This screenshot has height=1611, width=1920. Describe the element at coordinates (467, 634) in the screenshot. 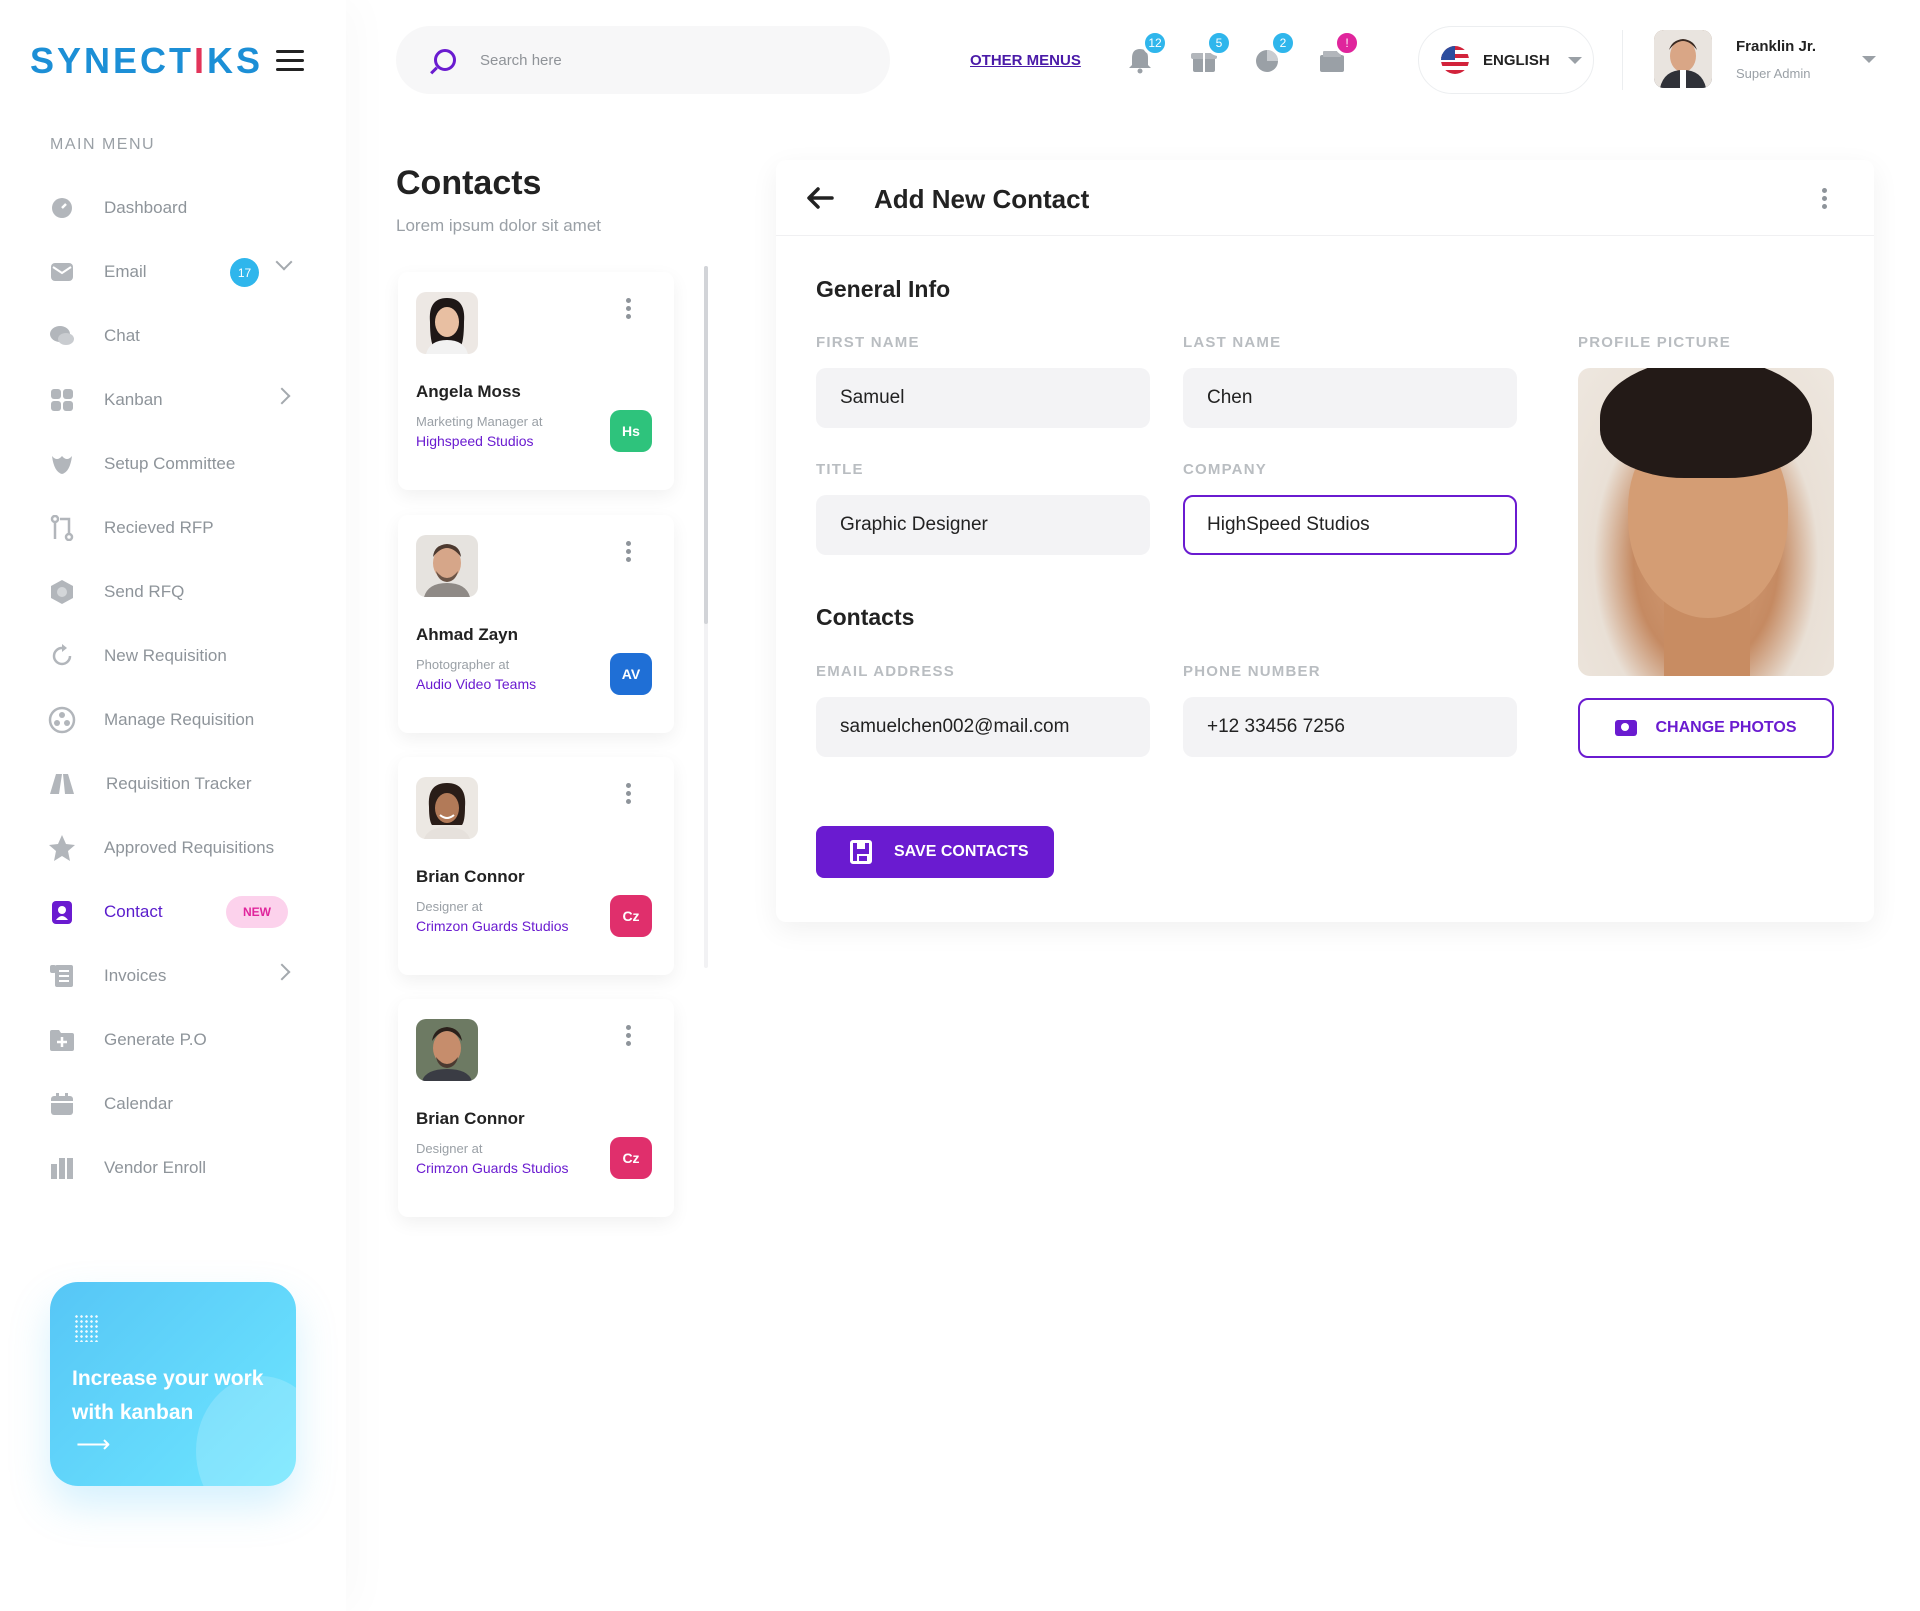

I see `contact-name: Ahmad Zayn` at that location.